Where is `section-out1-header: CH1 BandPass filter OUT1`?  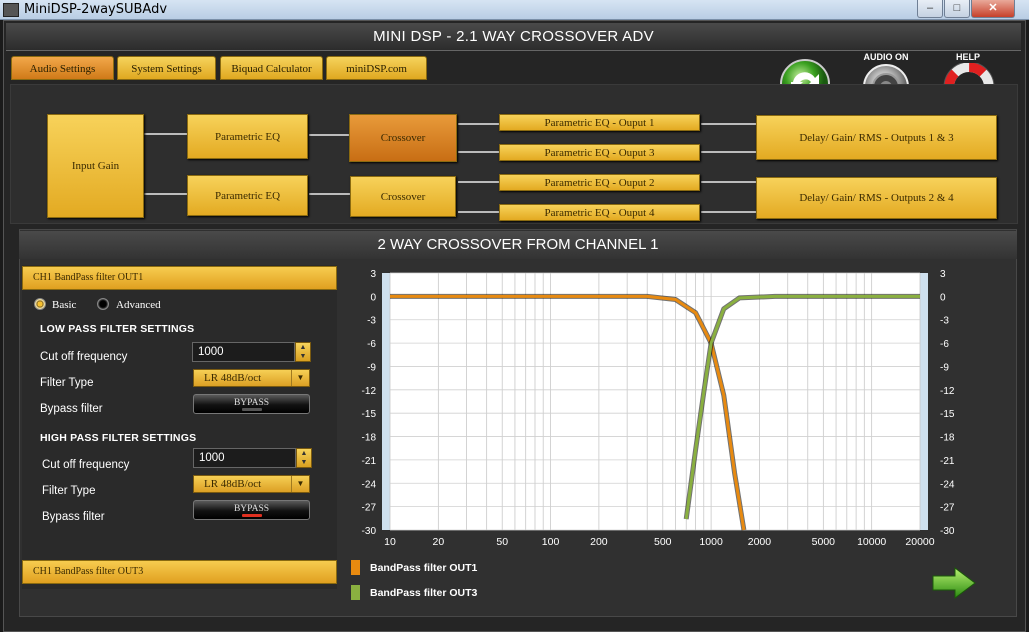 section-out1-header: CH1 BandPass filter OUT1 is located at coordinates (179, 278).